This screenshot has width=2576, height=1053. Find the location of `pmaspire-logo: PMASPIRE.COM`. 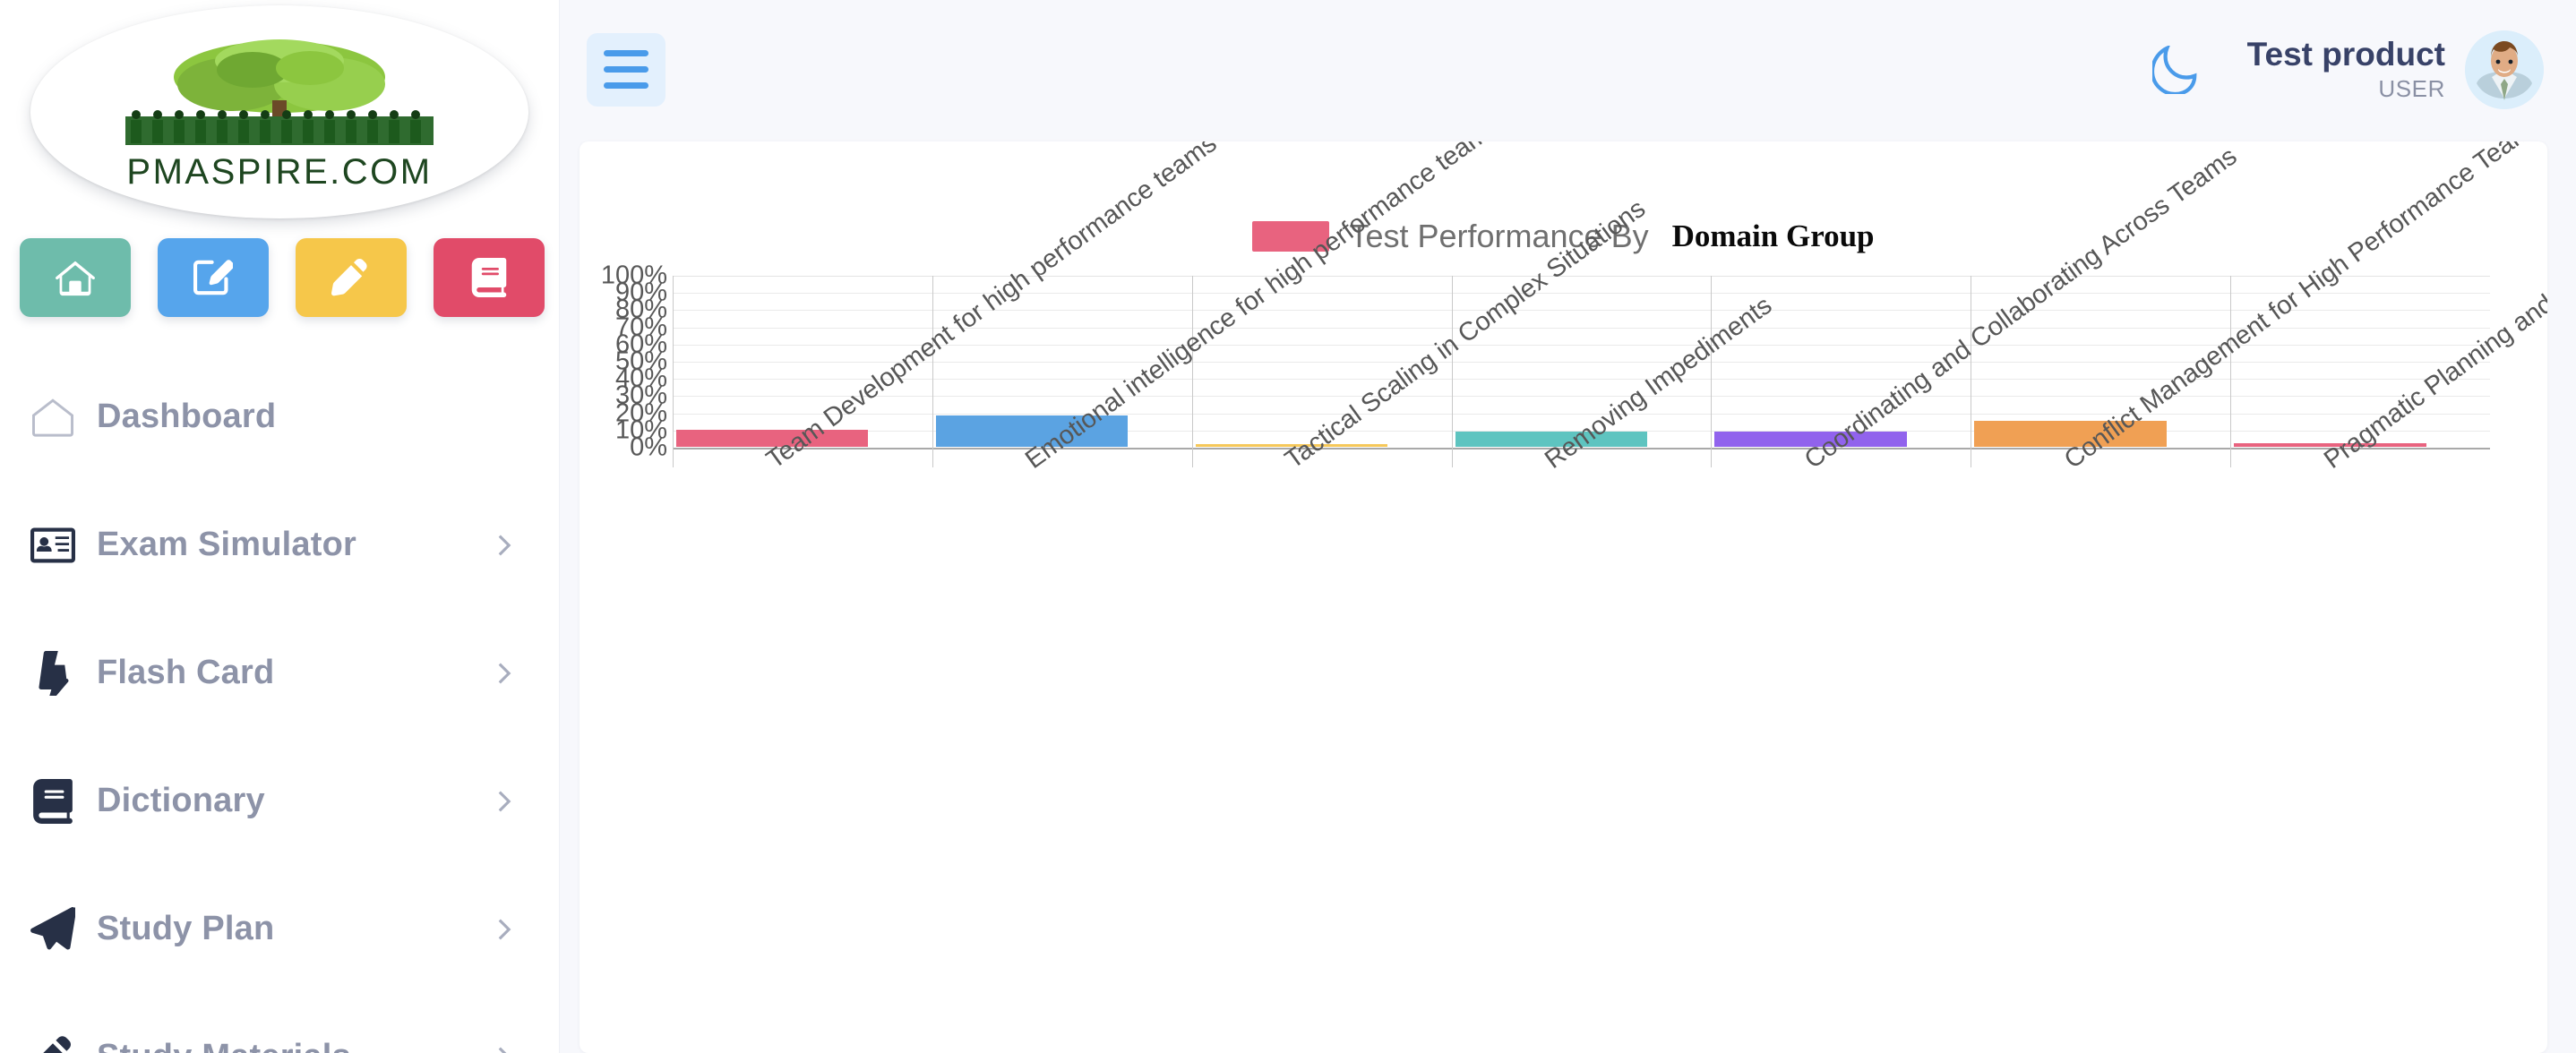

pmaspire-logo: PMASPIRE.COM is located at coordinates (279, 111).